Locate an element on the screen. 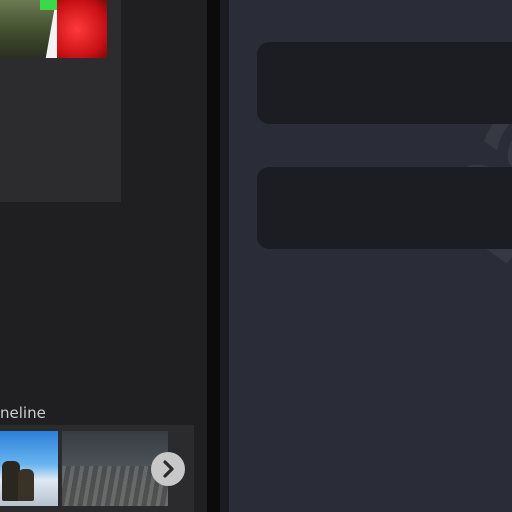 The height and width of the screenshot is (512, 512). timeline-thumbnail is located at coordinates (29, 468).